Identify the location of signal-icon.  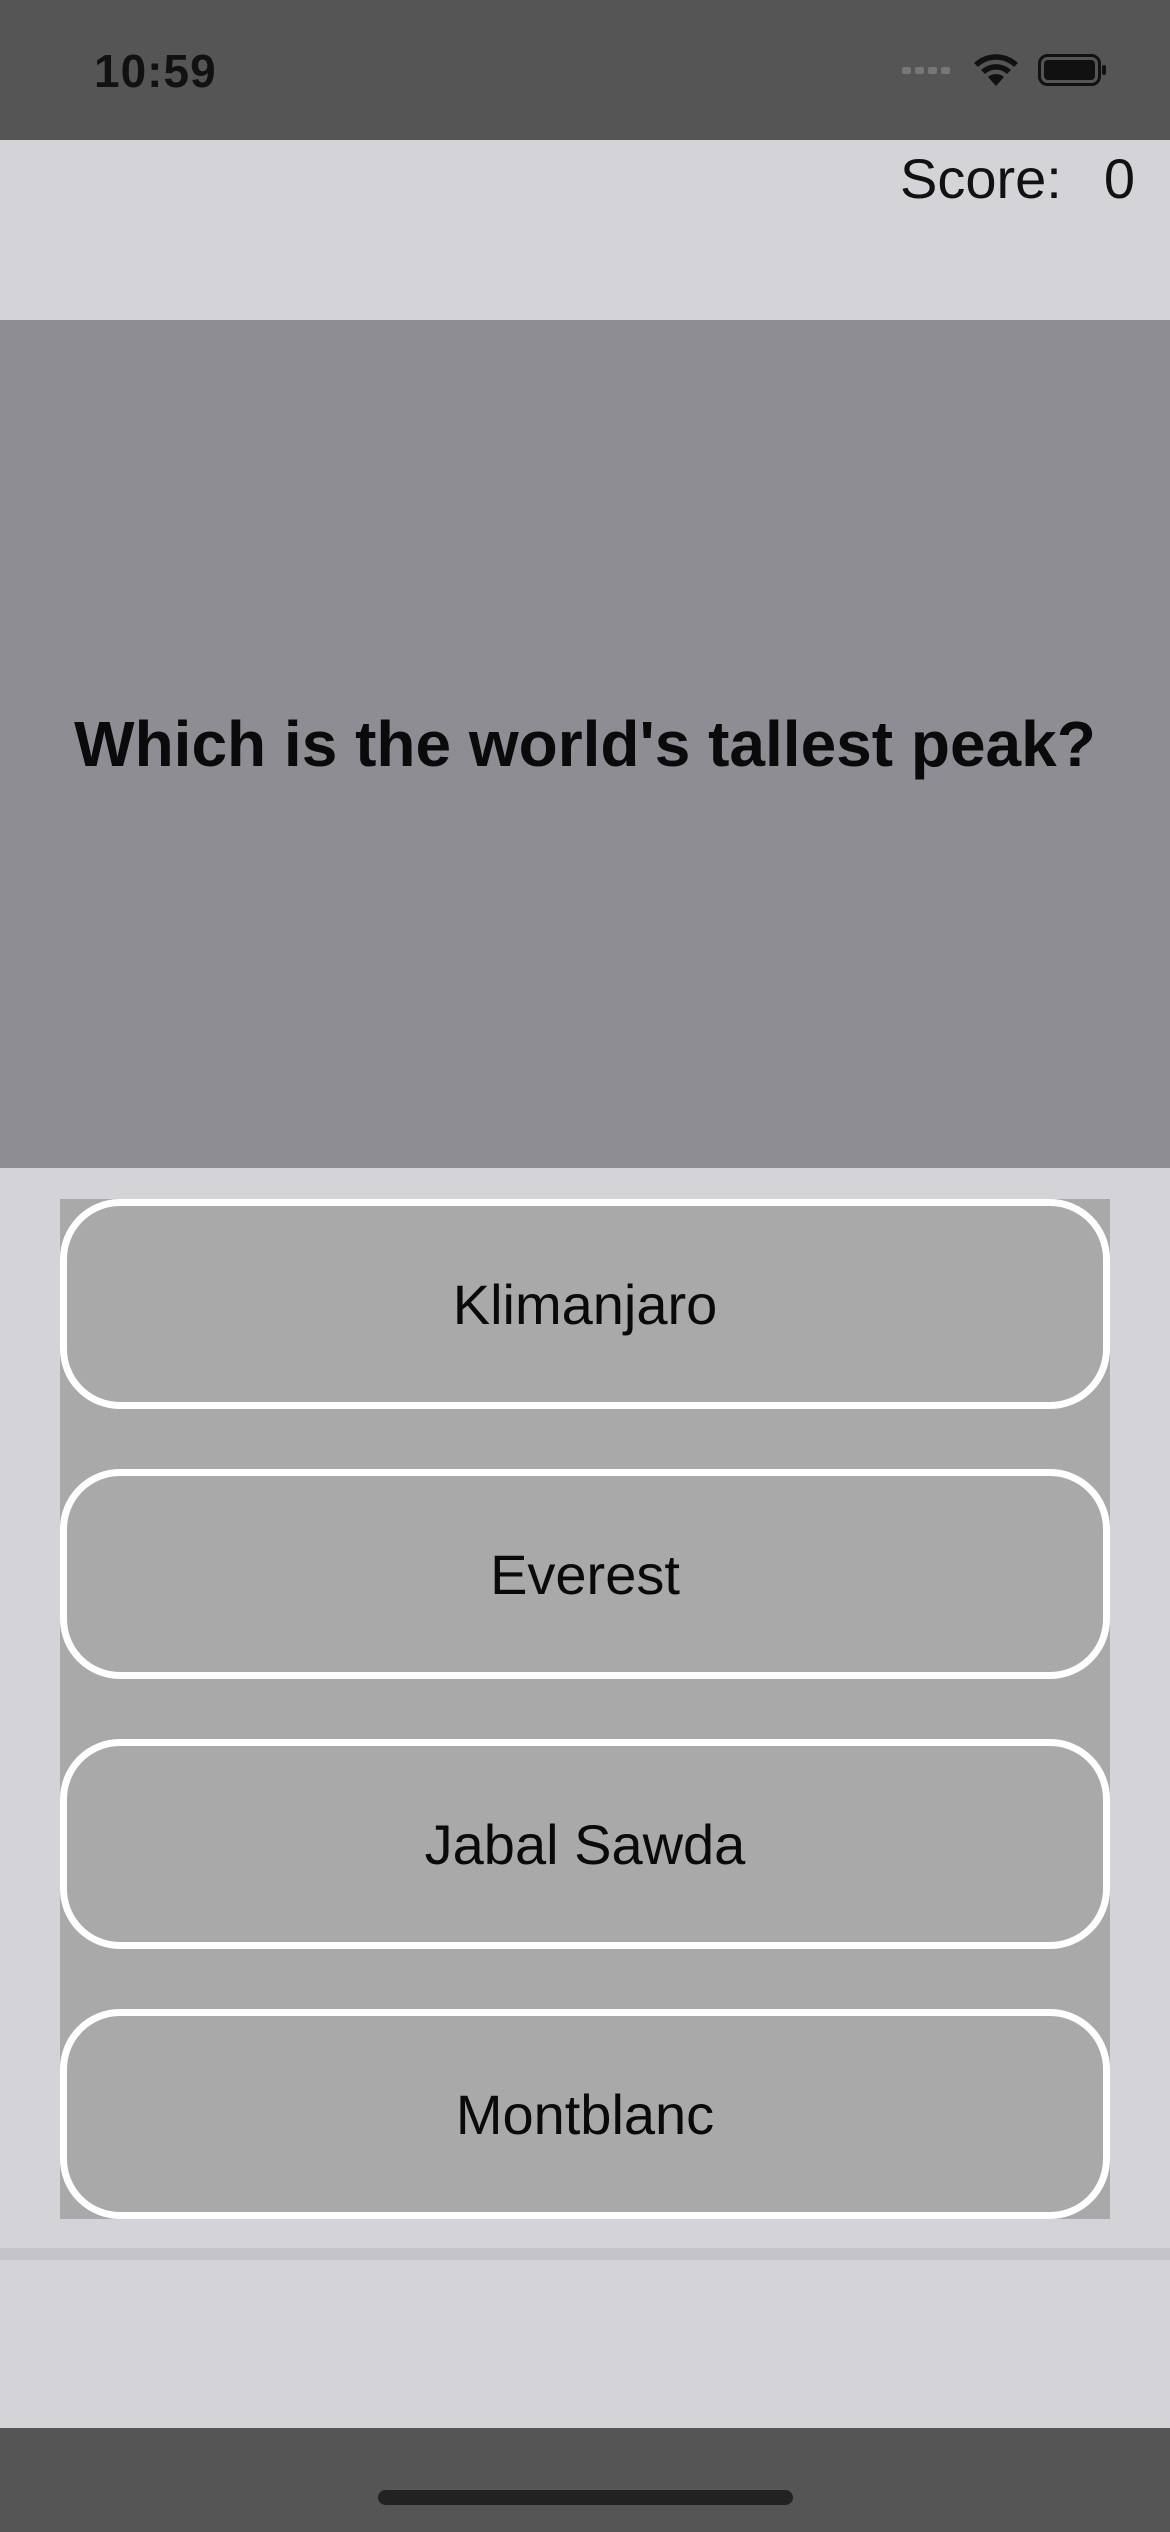
(928, 72).